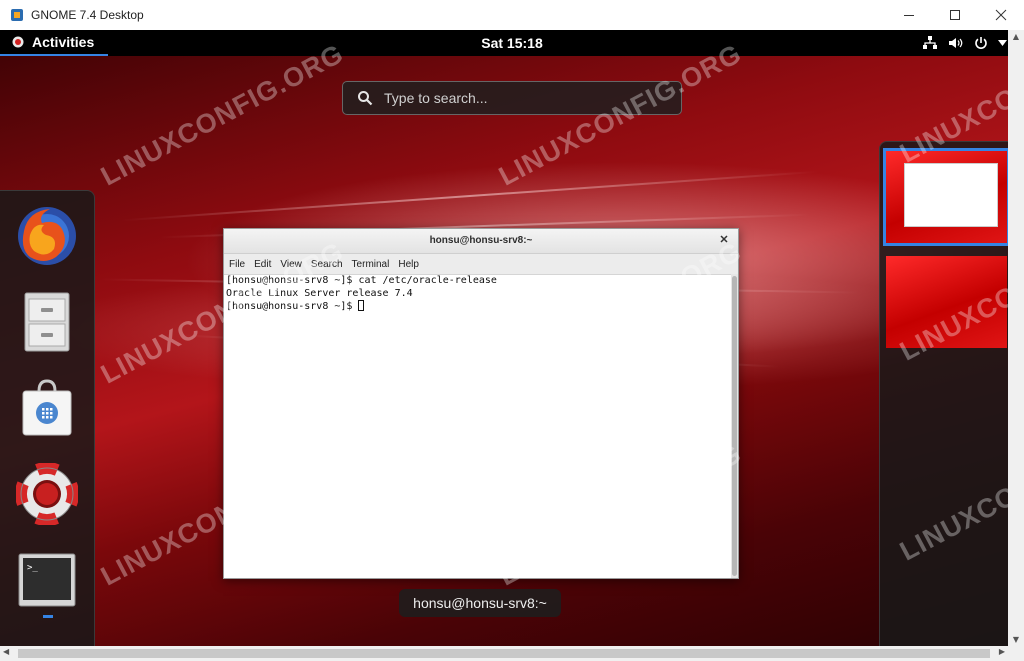 The width and height of the screenshot is (1024, 661). What do you see at coordinates (470, 196) in the screenshot?
I see `wallpaper-streak` at bounding box center [470, 196].